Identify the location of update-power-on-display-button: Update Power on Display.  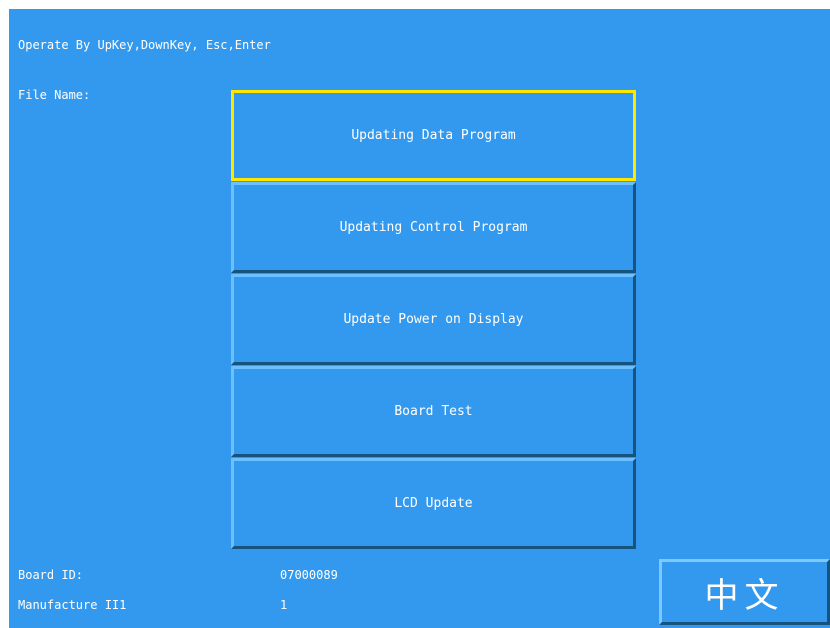
(433, 319).